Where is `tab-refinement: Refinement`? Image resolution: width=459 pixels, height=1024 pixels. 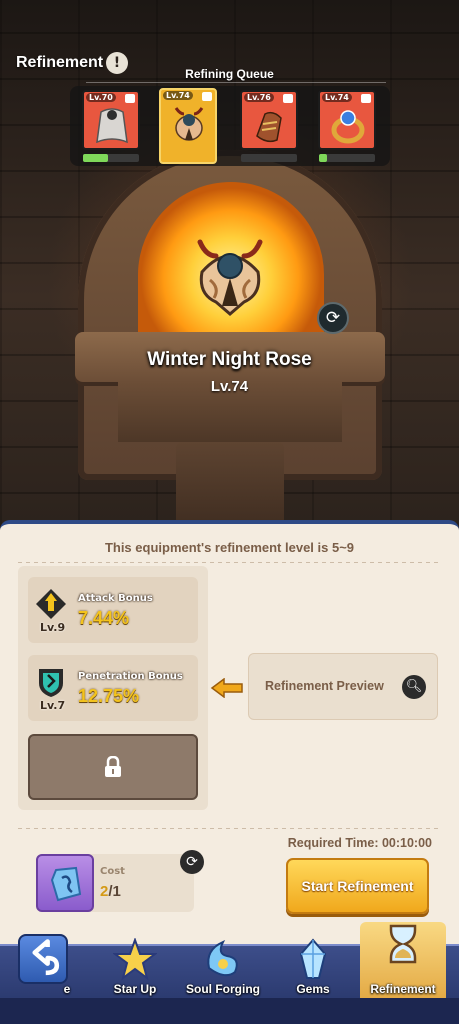 tab-refinement: Refinement is located at coordinates (403, 961).